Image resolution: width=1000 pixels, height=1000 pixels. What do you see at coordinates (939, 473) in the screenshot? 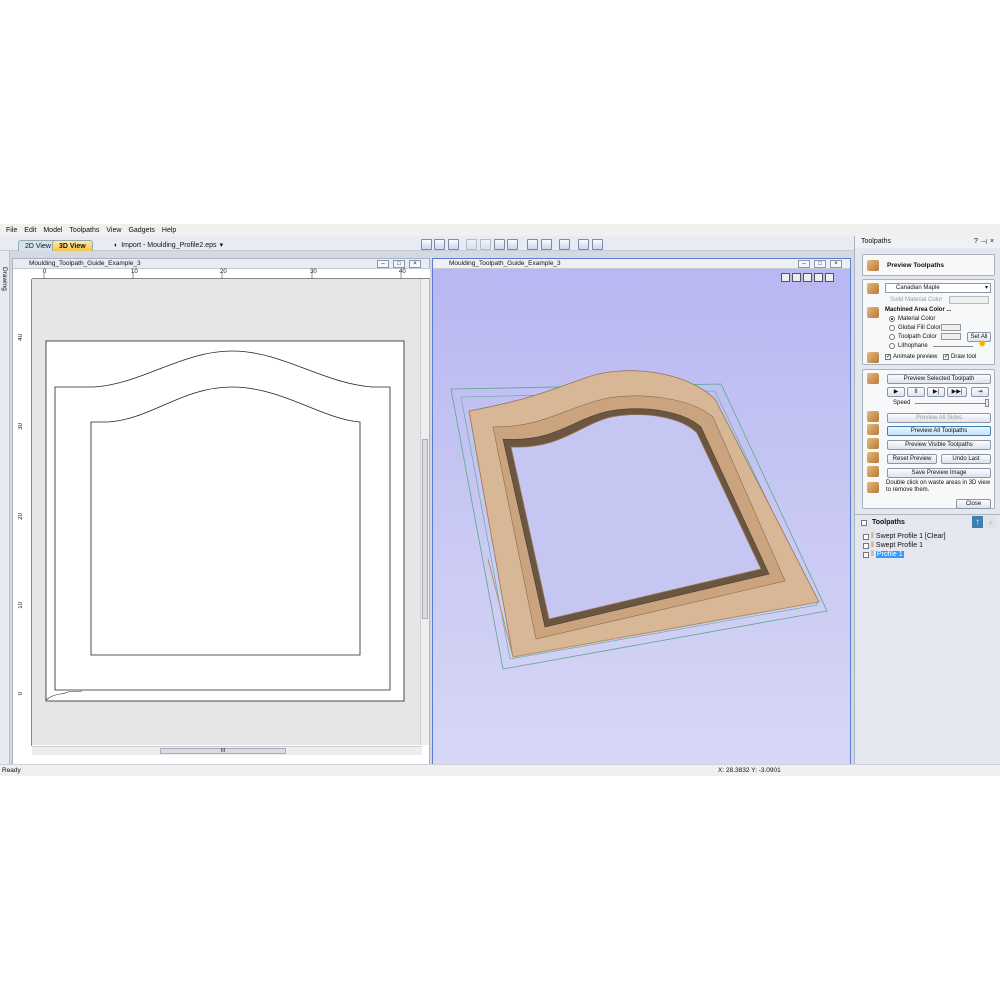
I see `save-preview-image-button: Save Preview Image` at bounding box center [939, 473].